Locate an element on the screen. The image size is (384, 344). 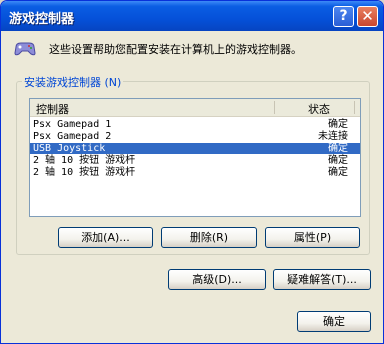
close-button: ✕ is located at coordinates (367, 16).